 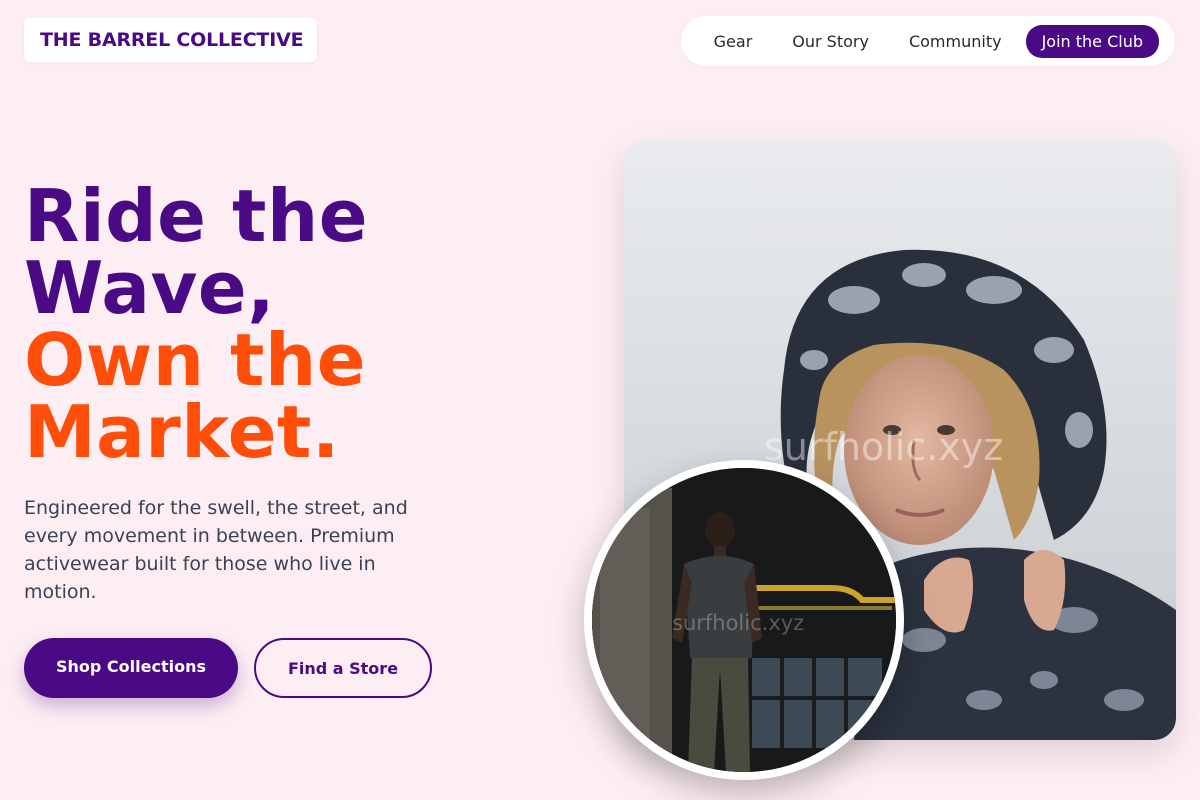 I want to click on main-image-watermark: surfholic.xyz, so click(x=883, y=447).